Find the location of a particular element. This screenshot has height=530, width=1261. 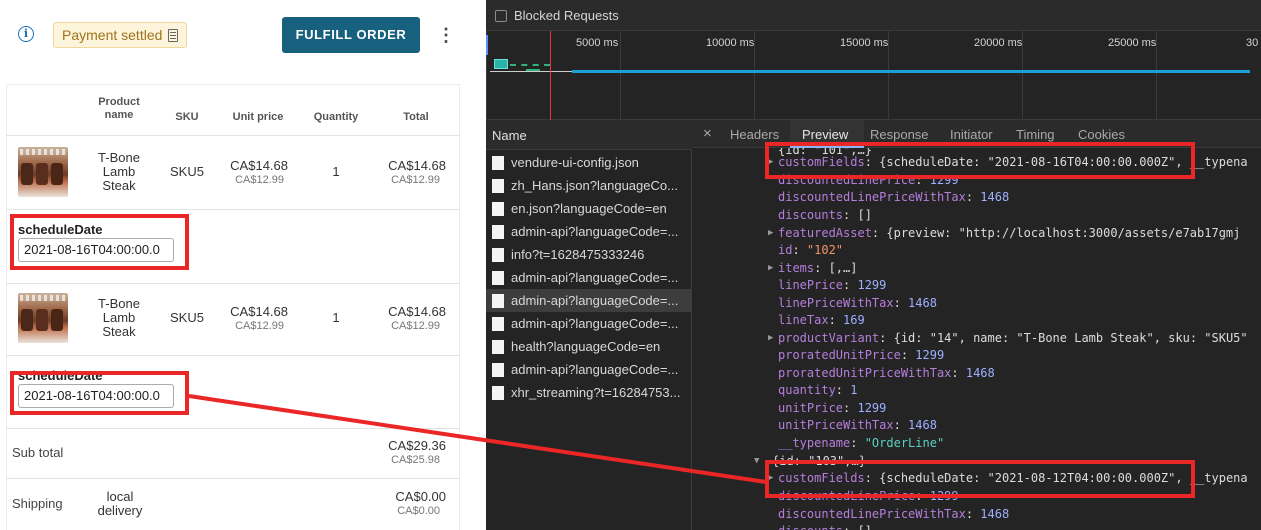

payment-status-badge: Payment settled is located at coordinates (120, 35).